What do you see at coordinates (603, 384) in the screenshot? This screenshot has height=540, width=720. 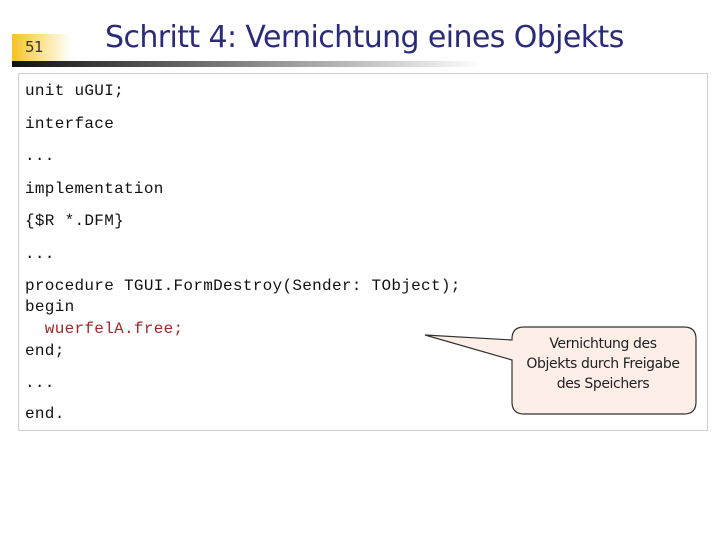 I see `callout-line: des Speichers` at bounding box center [603, 384].